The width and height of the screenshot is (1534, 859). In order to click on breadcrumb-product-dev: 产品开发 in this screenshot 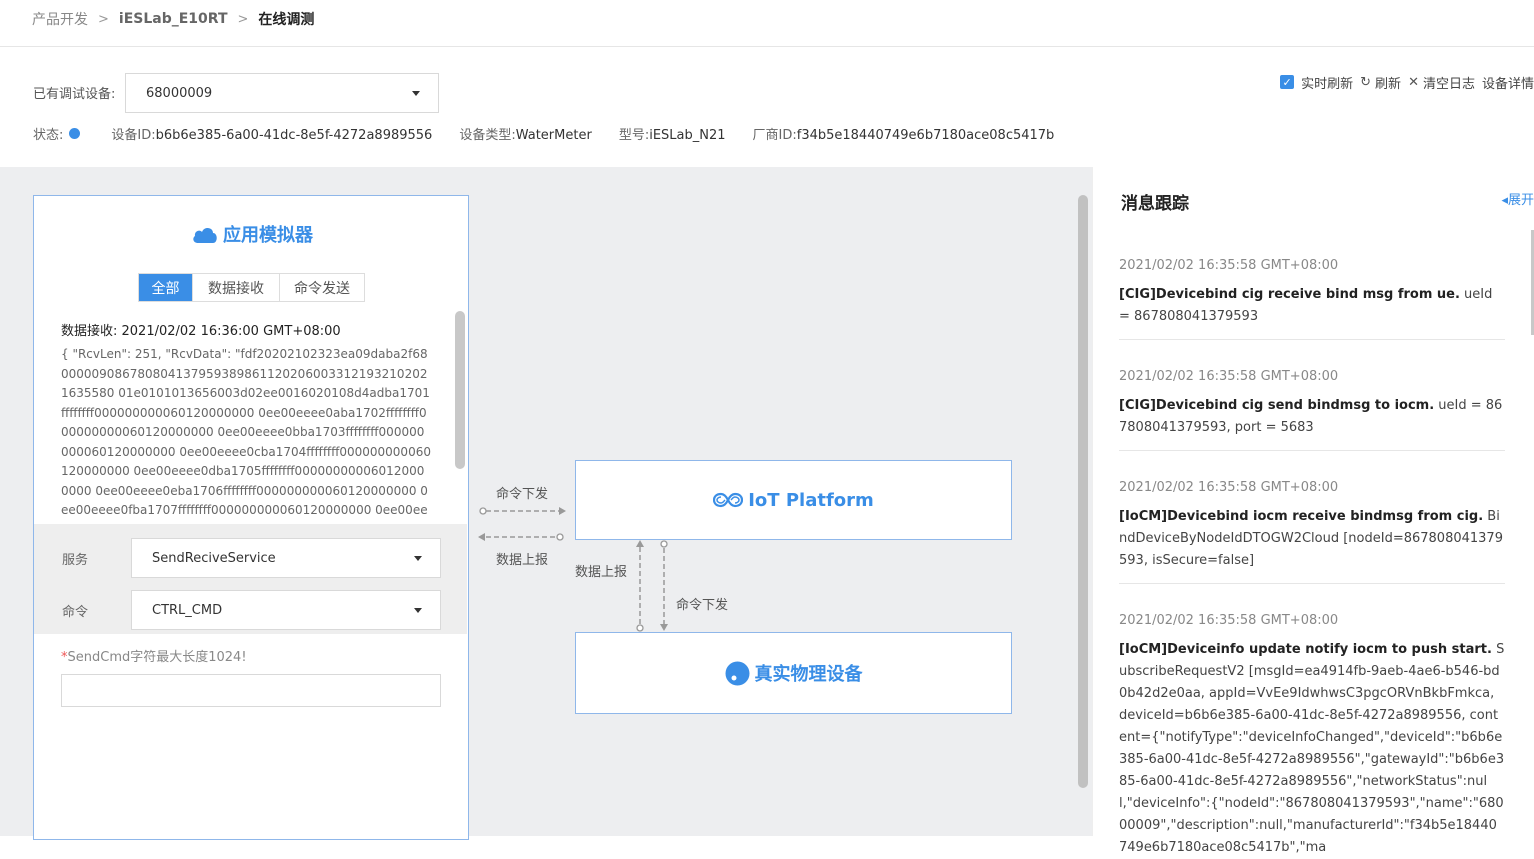, I will do `click(60, 19)`.